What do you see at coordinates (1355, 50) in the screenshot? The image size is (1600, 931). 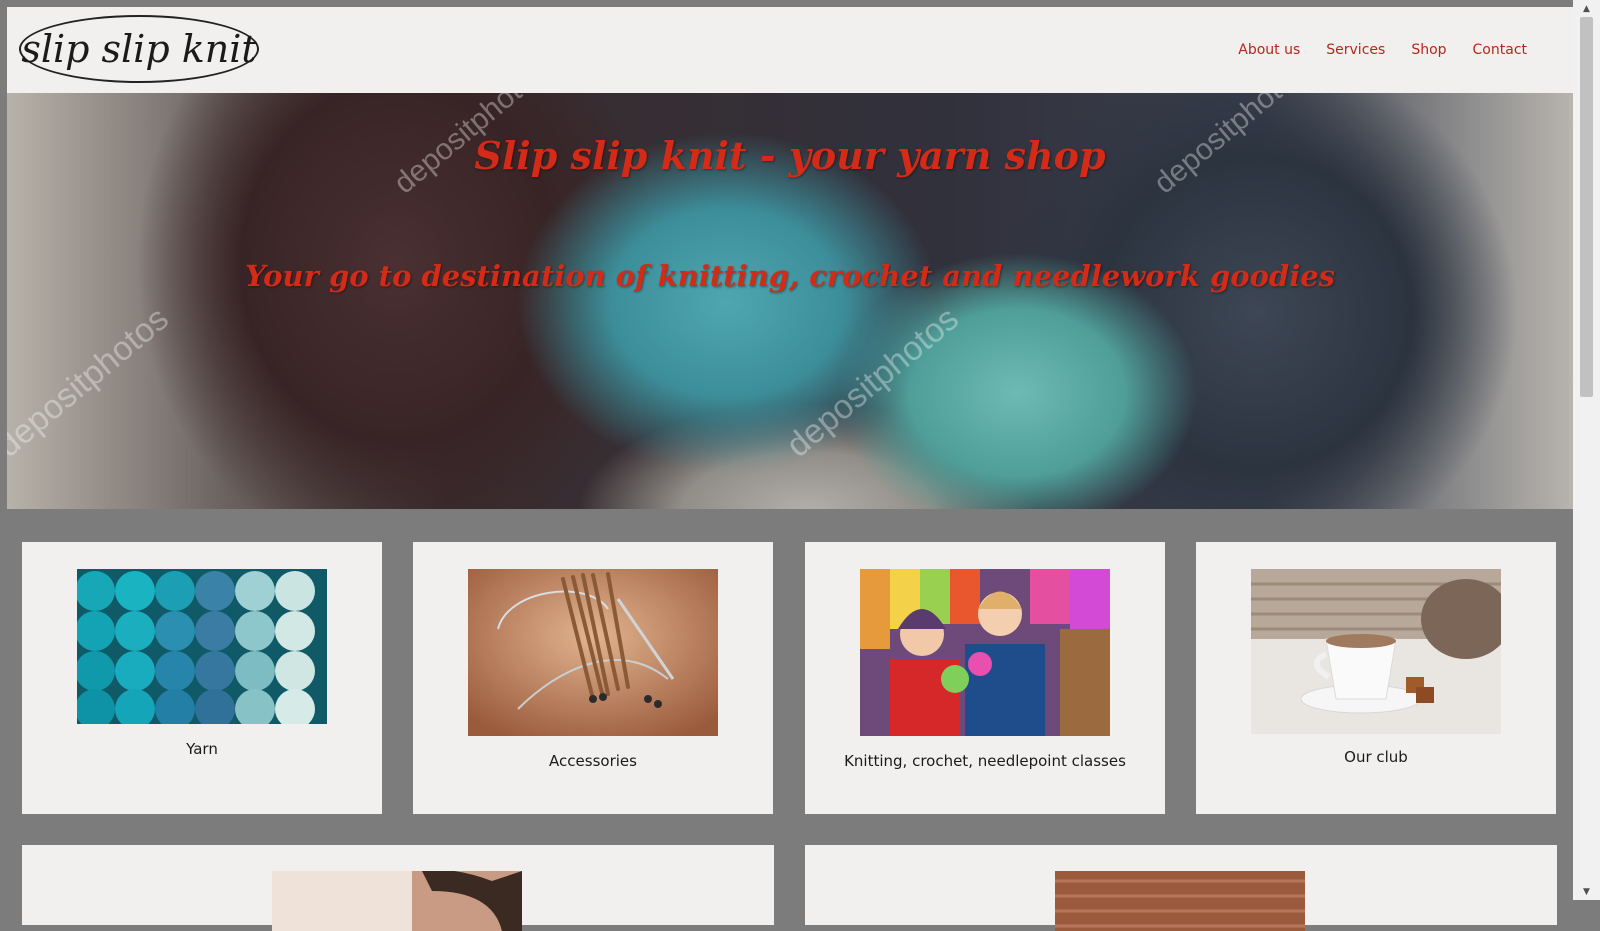 I see `nav-services: Services` at bounding box center [1355, 50].